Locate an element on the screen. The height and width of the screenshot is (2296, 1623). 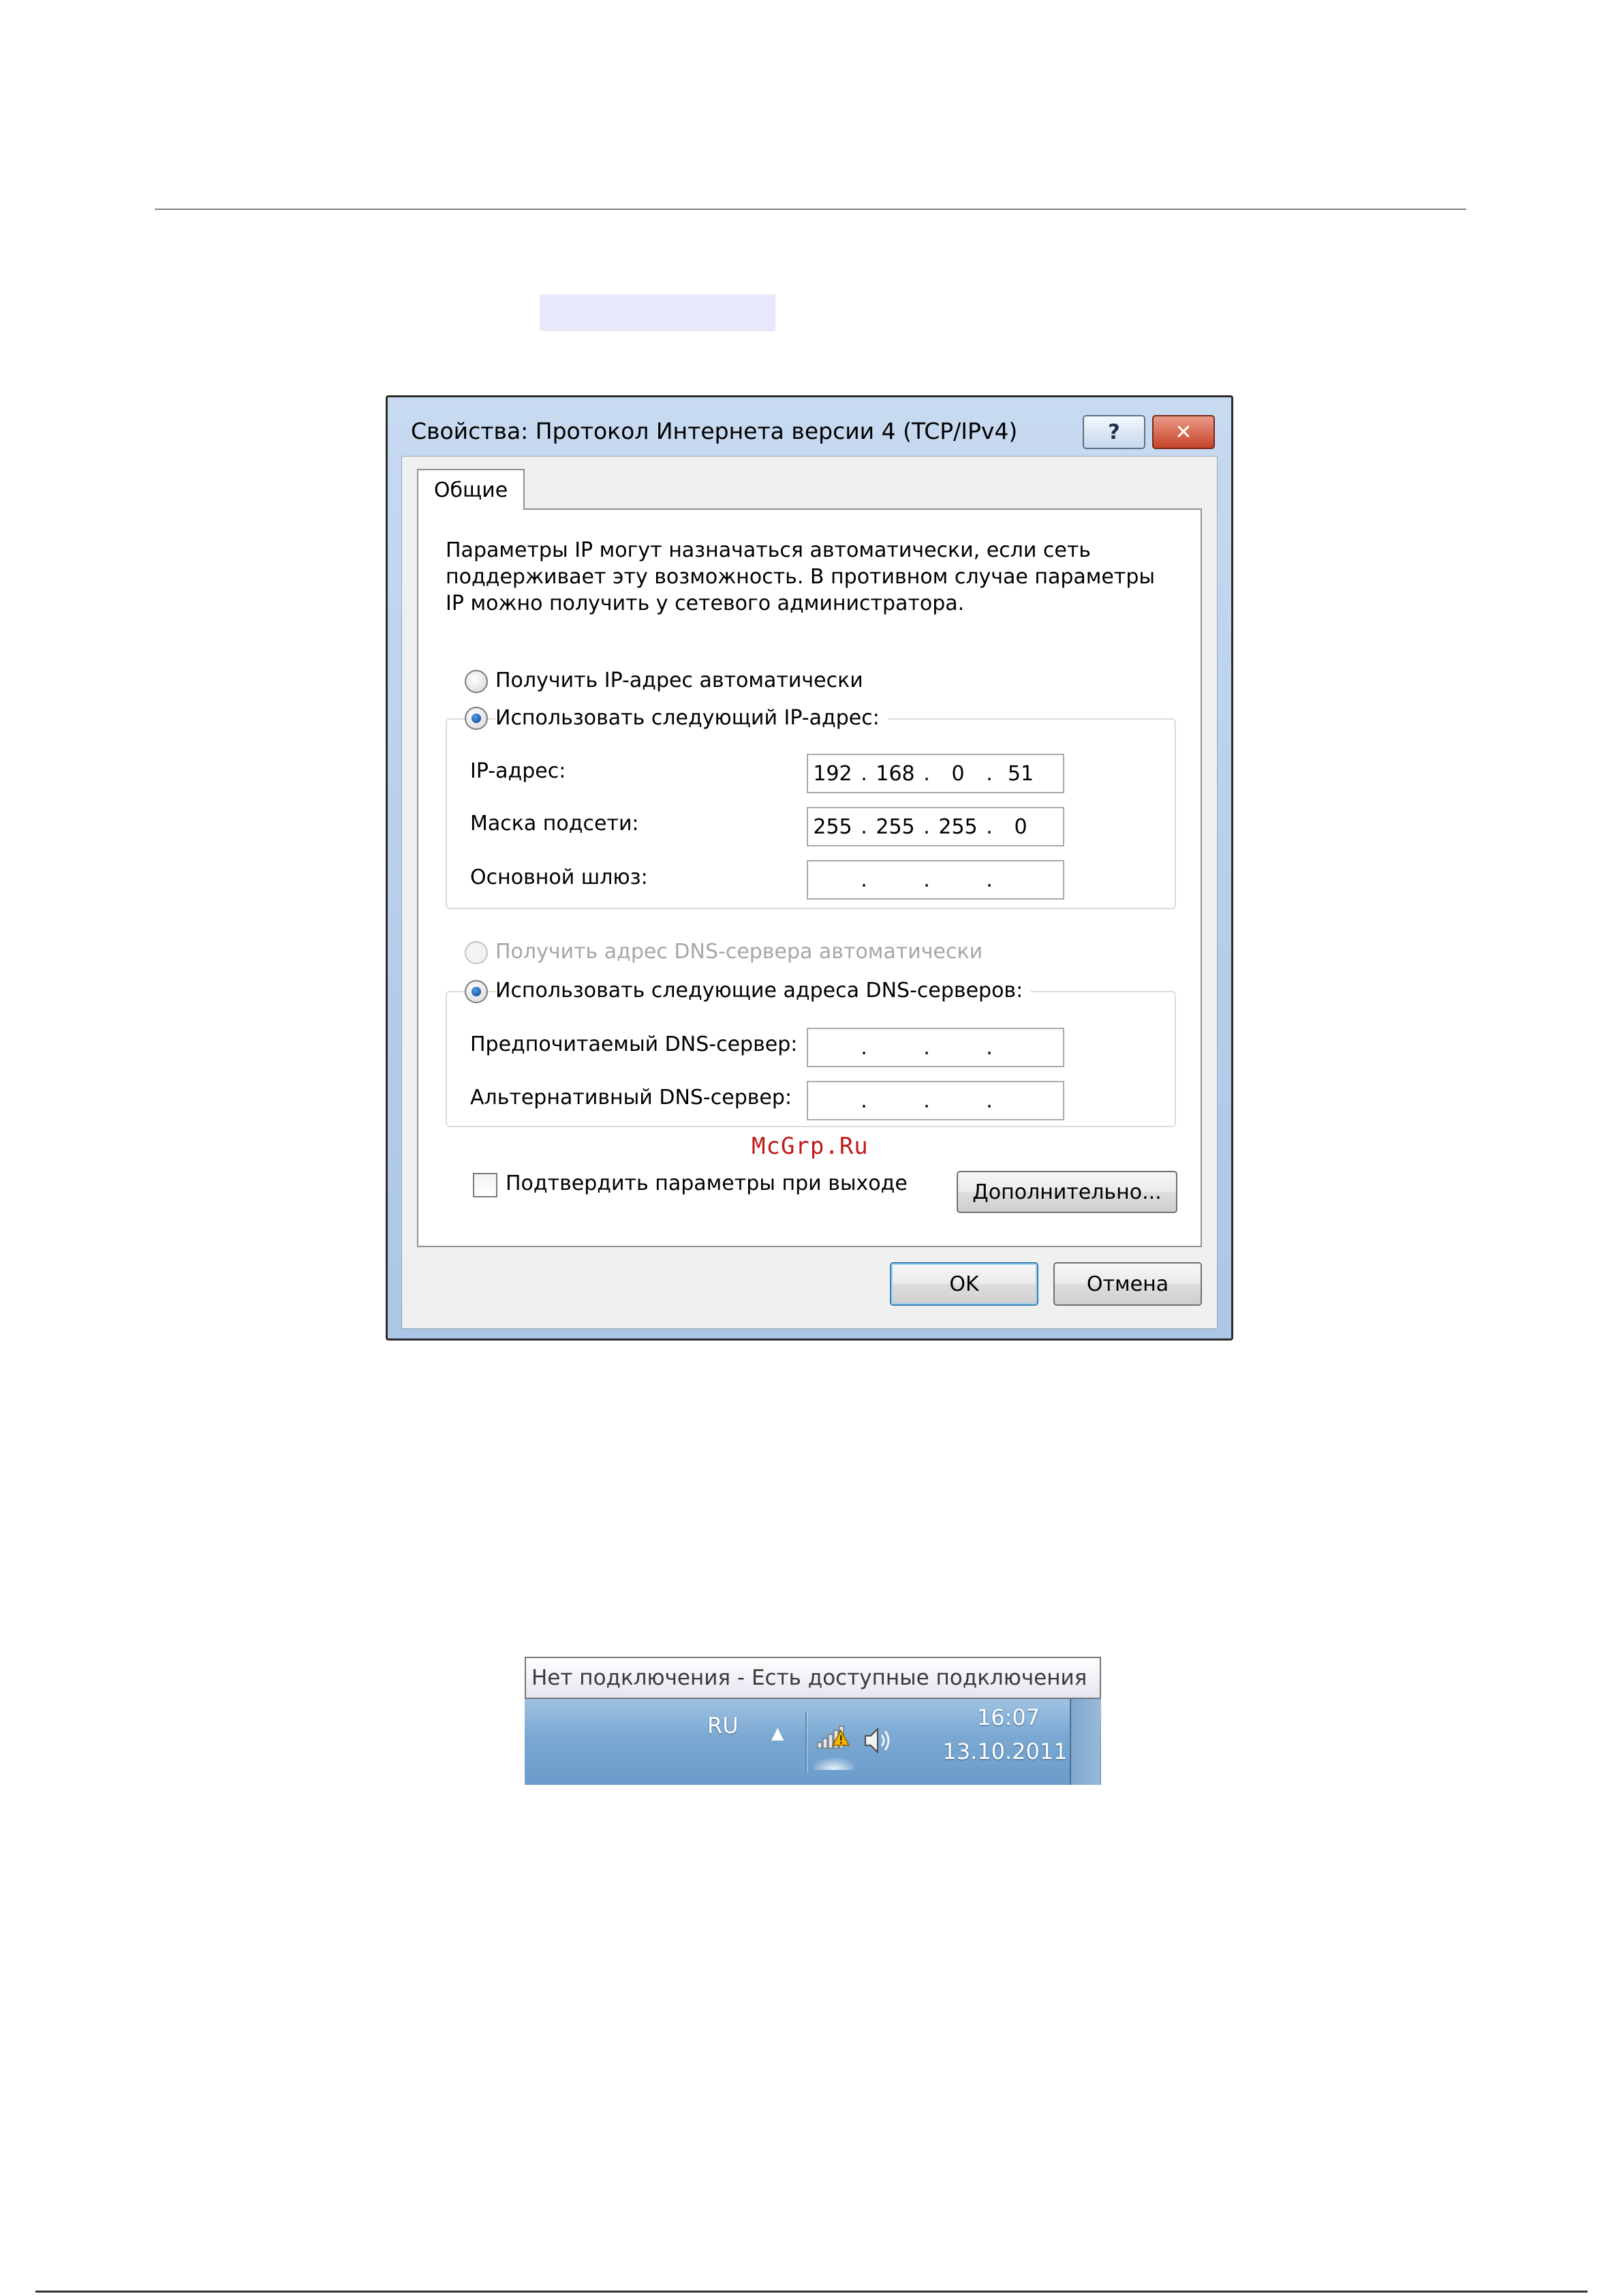
alternate-dns-input: . . . is located at coordinates (935, 1100).